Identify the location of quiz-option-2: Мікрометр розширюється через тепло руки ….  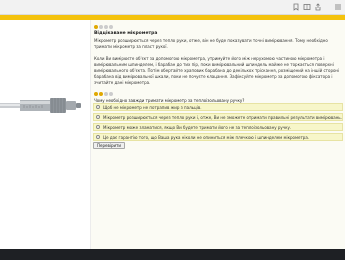
(218, 117).